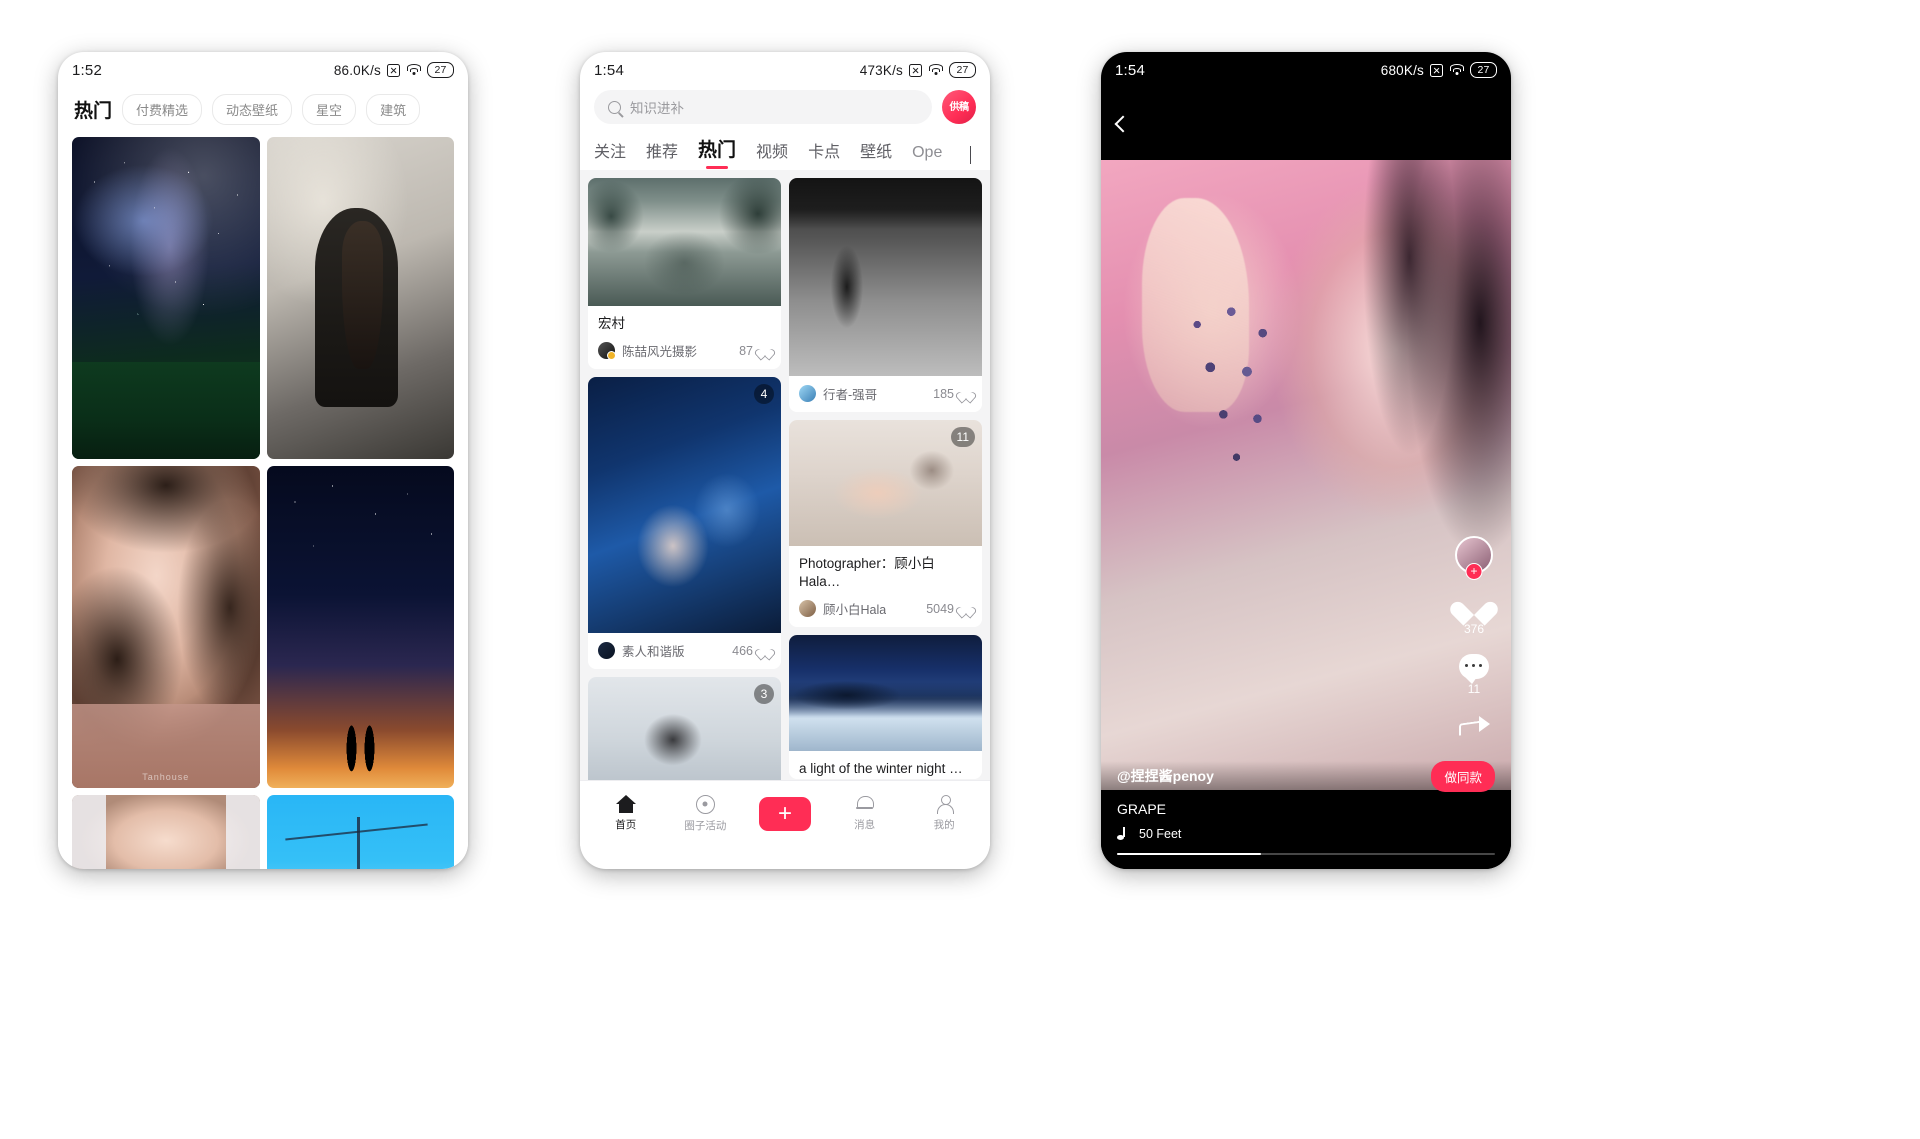 This screenshot has height=1139, width=1920. I want to click on comment-icon, so click(1474, 669).